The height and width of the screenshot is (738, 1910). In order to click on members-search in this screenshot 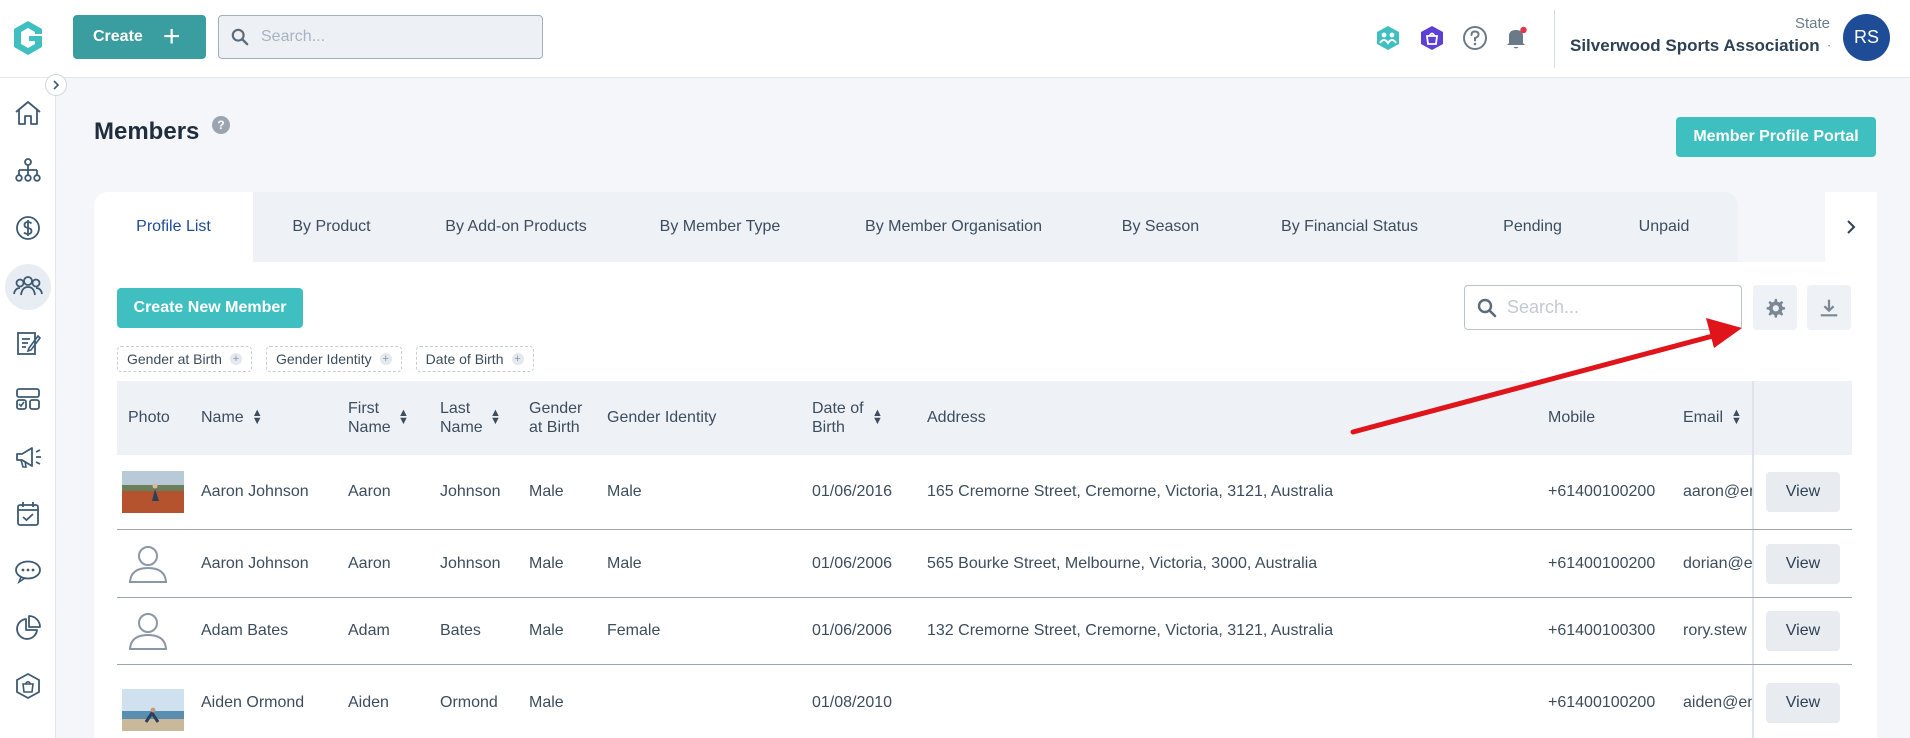, I will do `click(1603, 307)`.